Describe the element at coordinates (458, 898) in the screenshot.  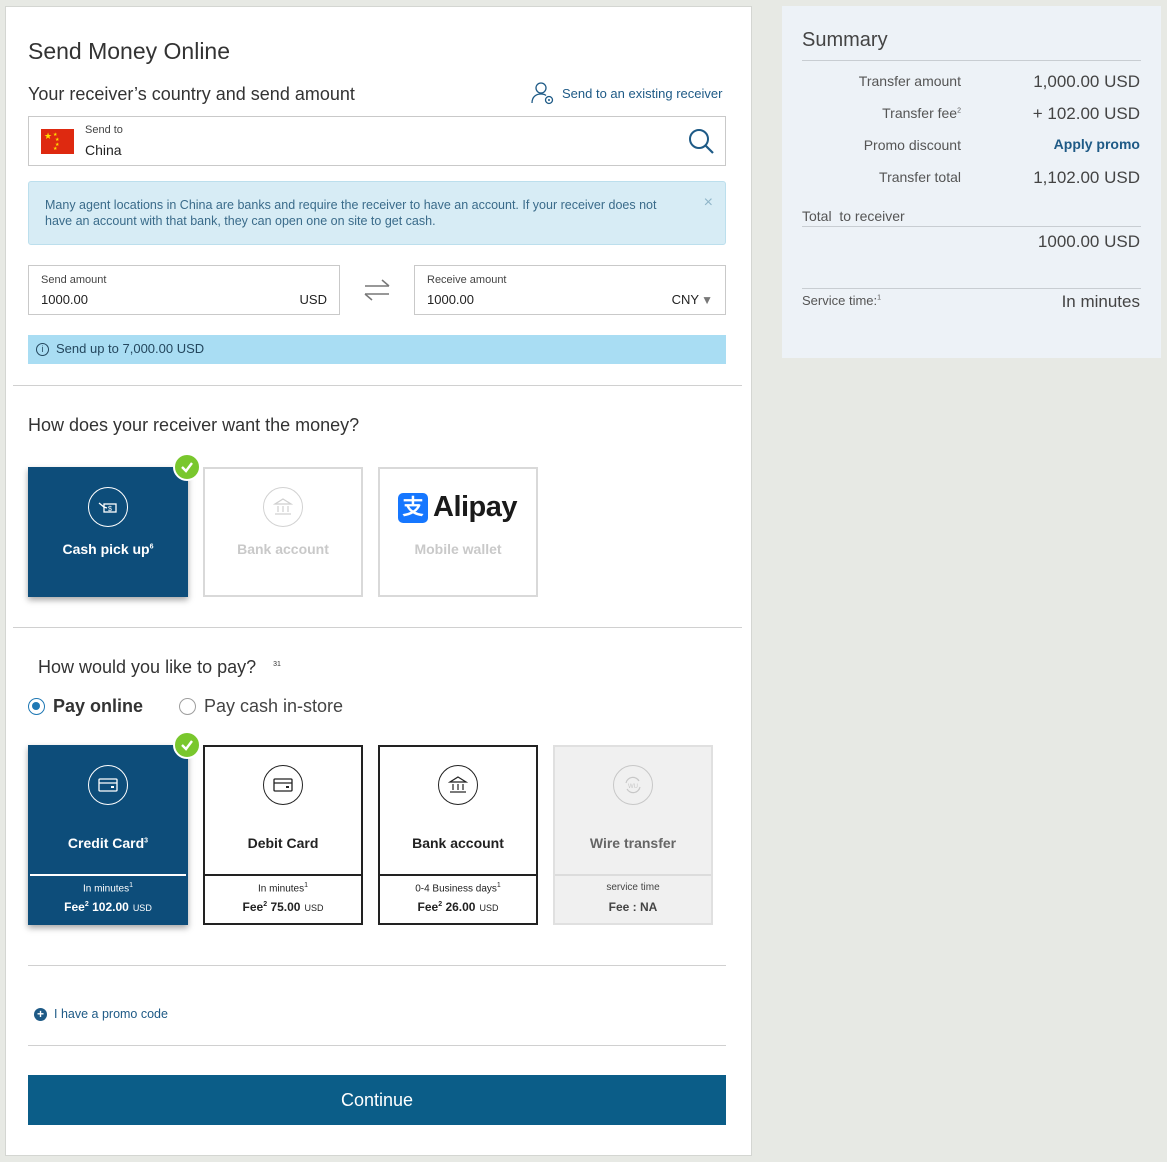
I see `bank-account-pay-details: 0-4 Business days1 Fee2 26.00 USD` at that location.